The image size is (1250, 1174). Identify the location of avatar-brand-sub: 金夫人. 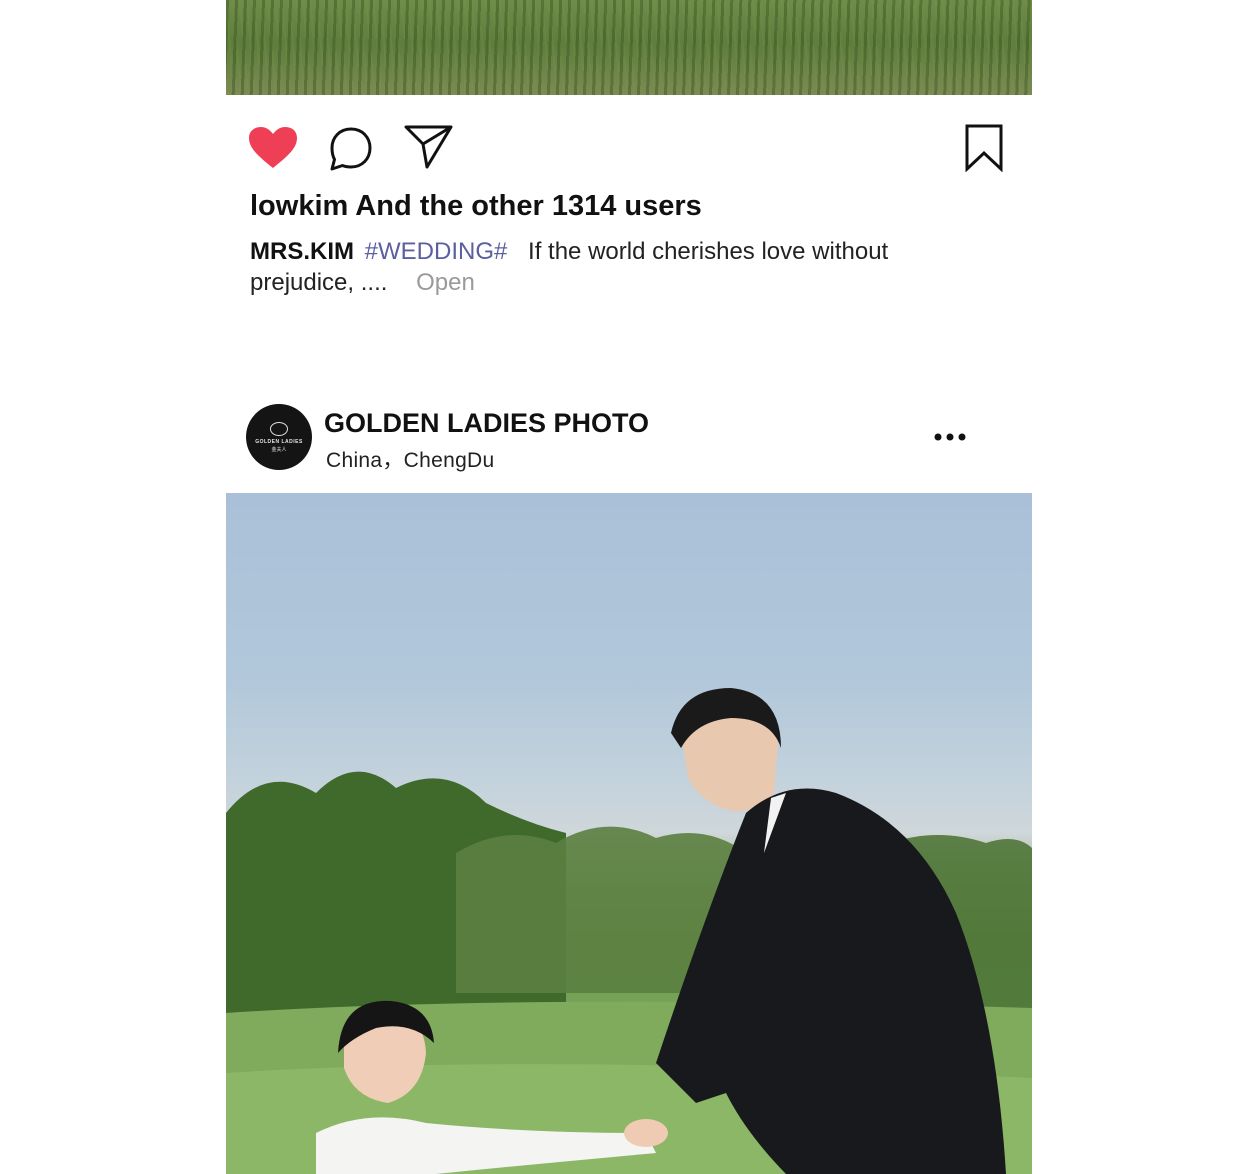
(279, 449).